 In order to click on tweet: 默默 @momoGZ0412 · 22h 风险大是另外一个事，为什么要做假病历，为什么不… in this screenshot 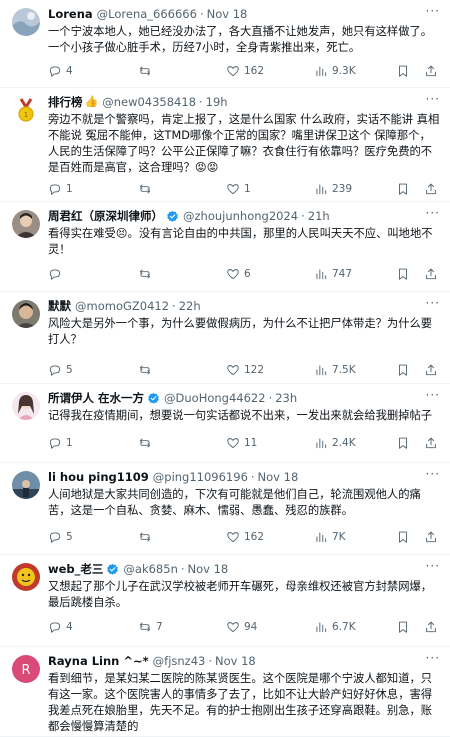, I will do `click(225, 338)`.